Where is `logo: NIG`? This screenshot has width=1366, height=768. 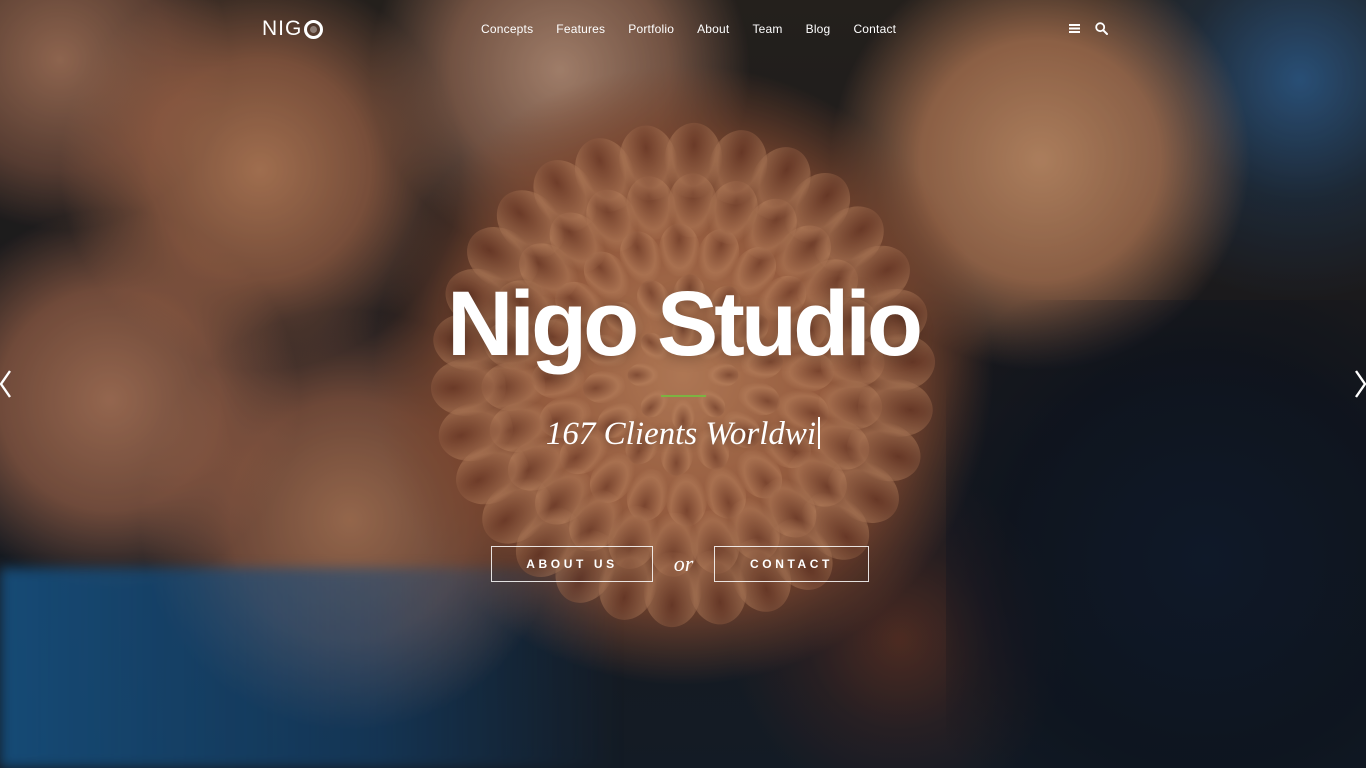
logo: NIG is located at coordinates (293, 29).